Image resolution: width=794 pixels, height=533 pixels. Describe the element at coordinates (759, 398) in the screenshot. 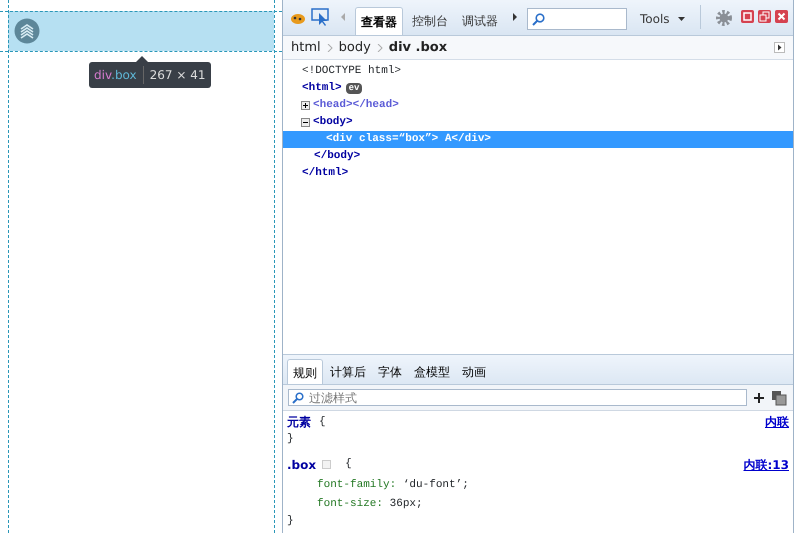

I see `add-icon` at that location.